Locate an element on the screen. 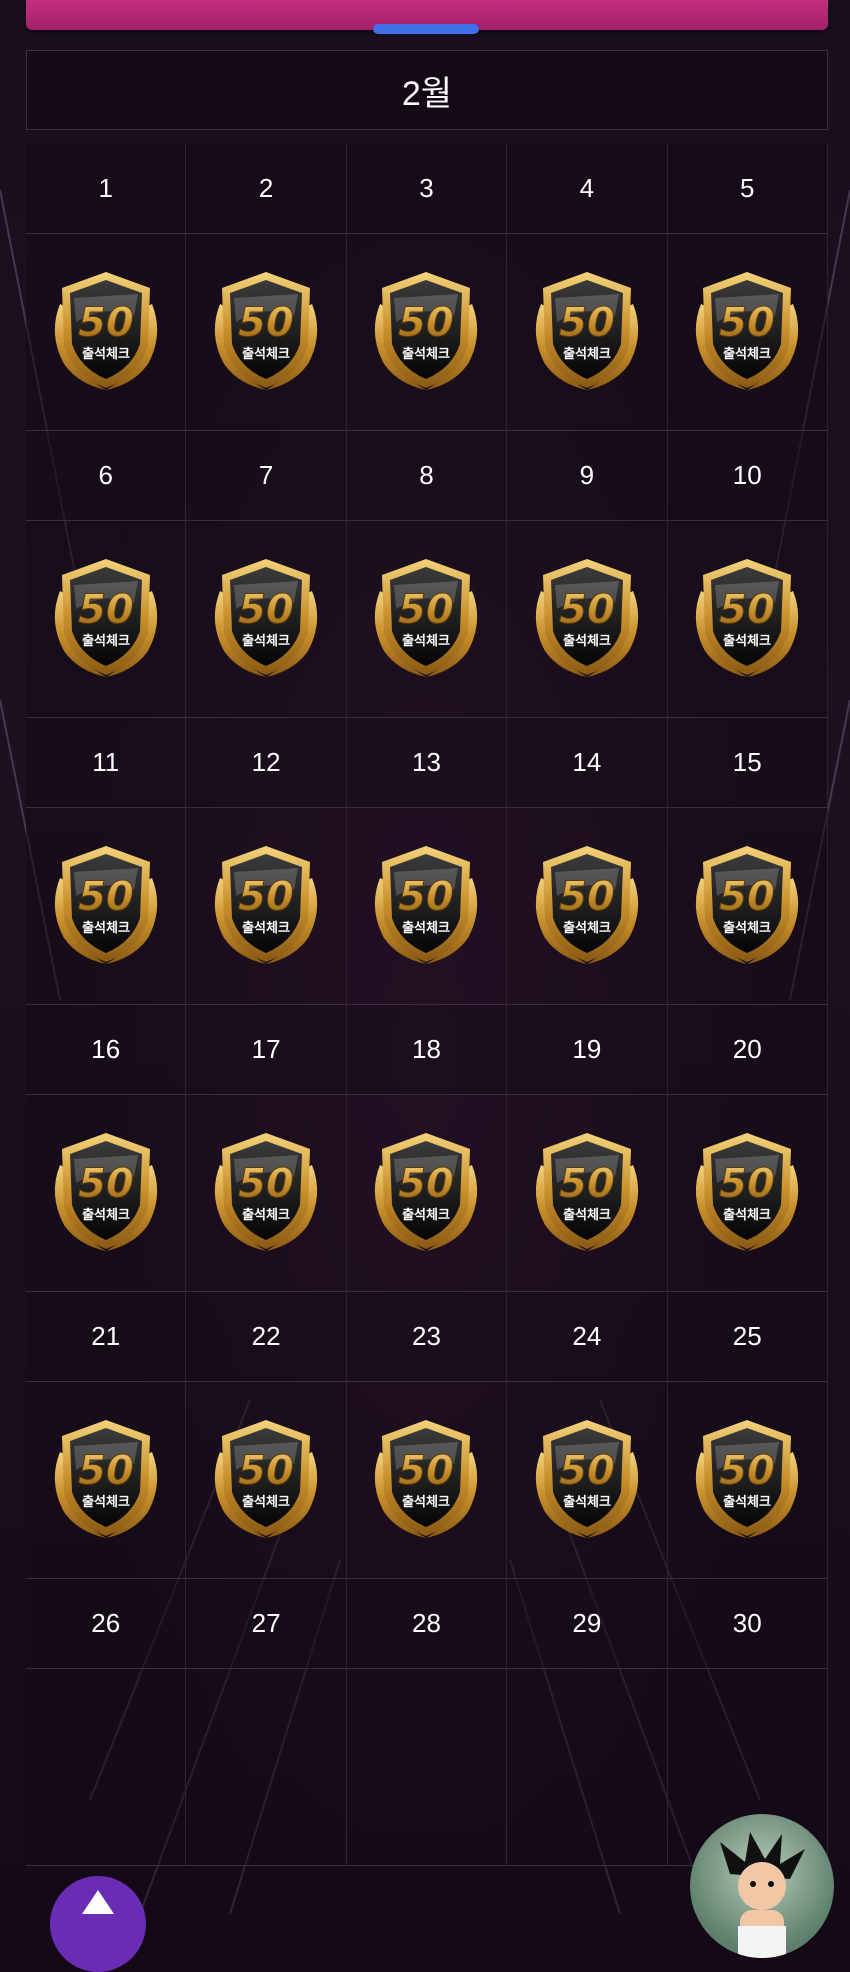 This screenshot has height=1972, width=850. day-number: 8 is located at coordinates (427, 476).